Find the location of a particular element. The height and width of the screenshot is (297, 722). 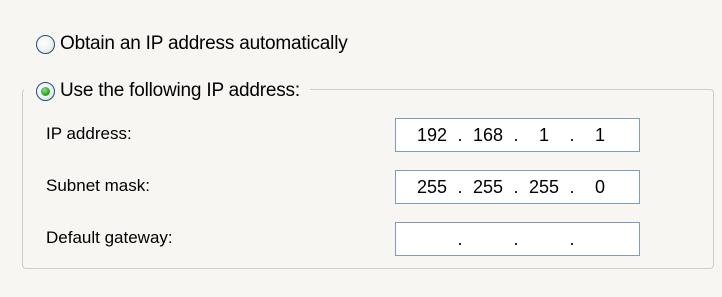

mask-octet-2: 255 is located at coordinates (488, 187).